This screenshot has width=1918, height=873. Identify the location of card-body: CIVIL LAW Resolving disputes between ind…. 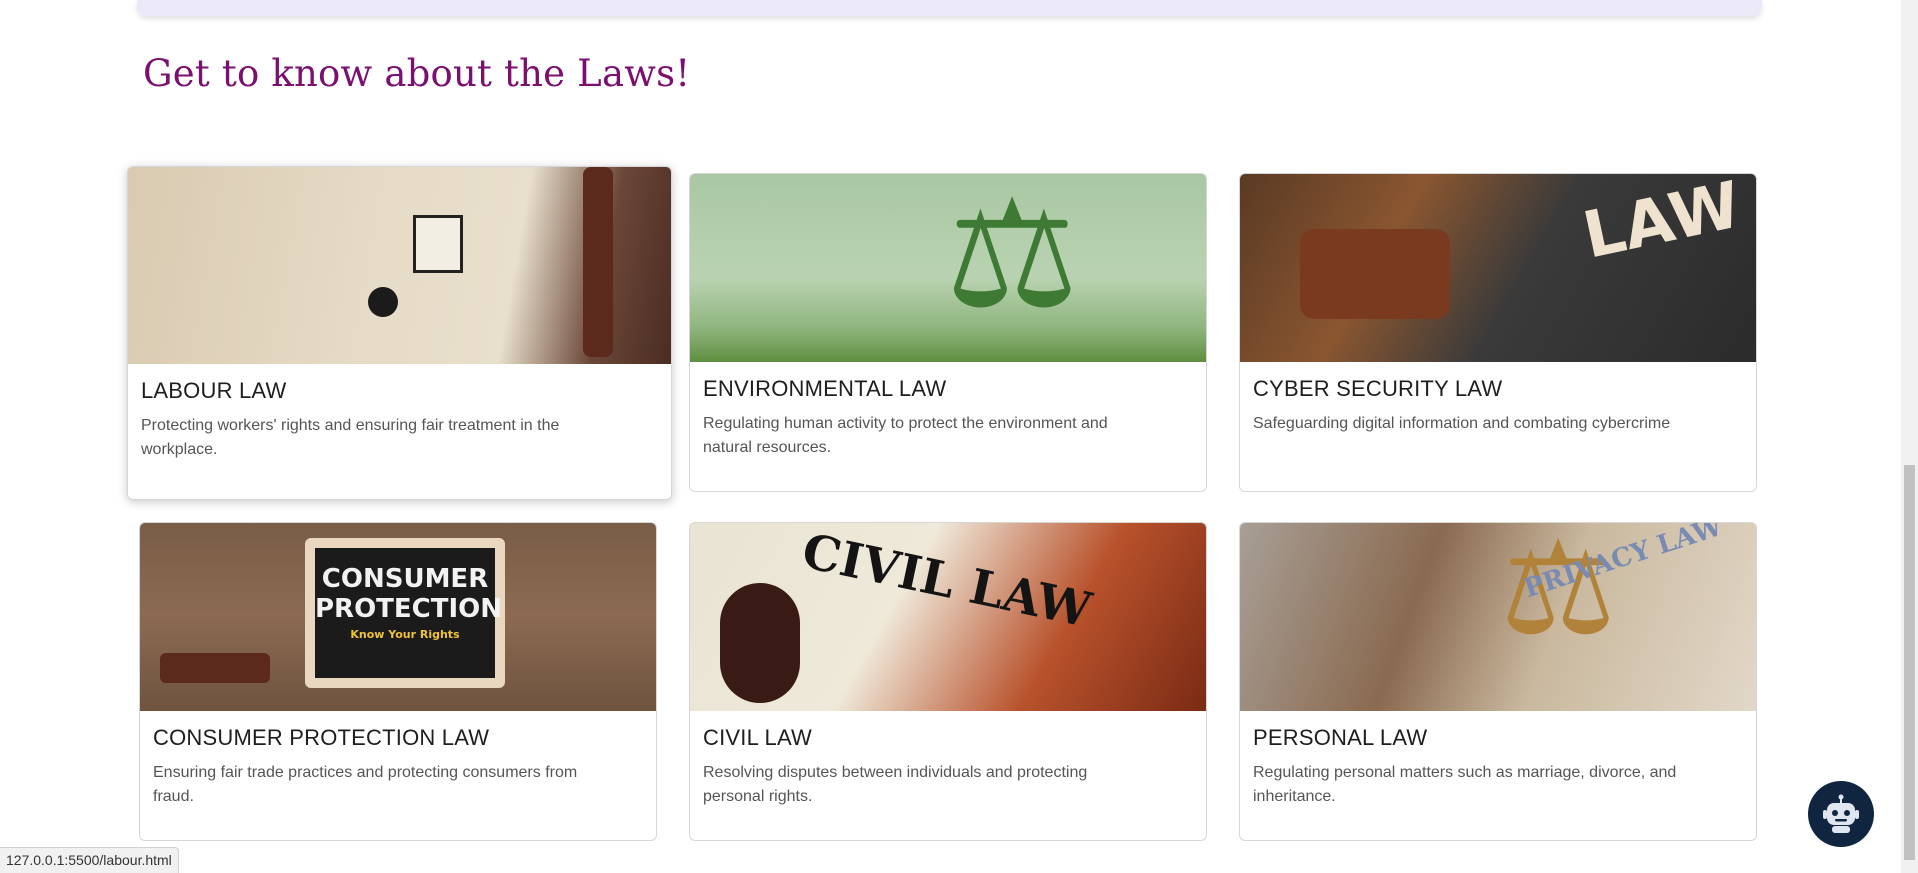
(948, 775).